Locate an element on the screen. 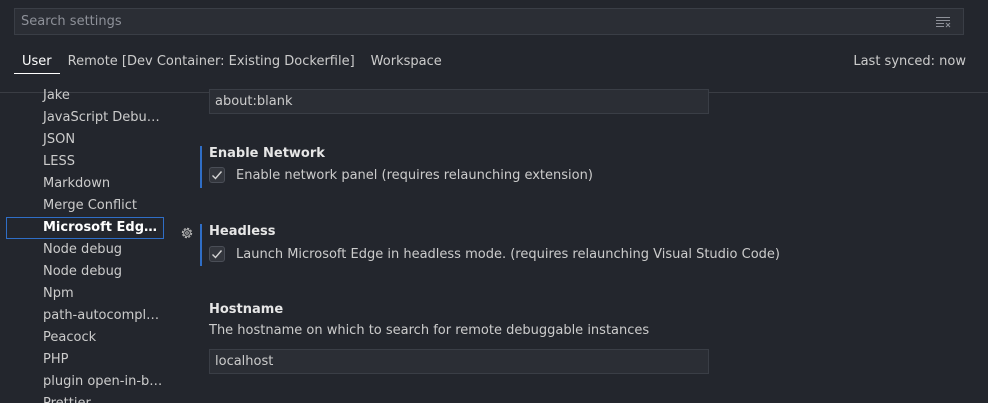 The height and width of the screenshot is (403, 988). enable-network-checkbox is located at coordinates (217, 175).